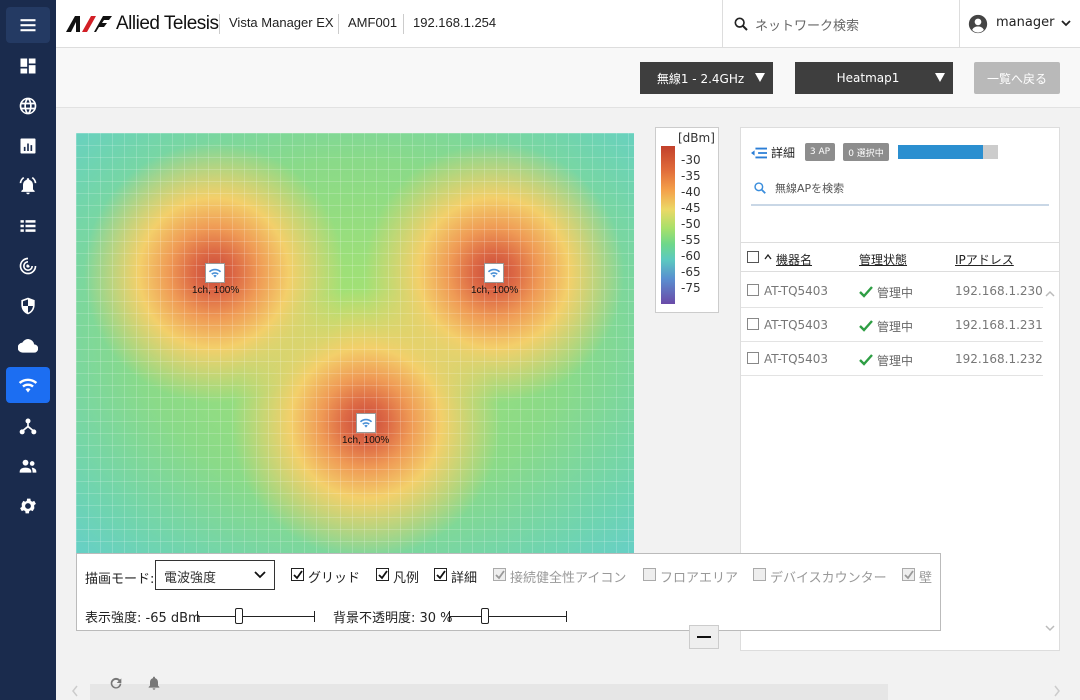 This screenshot has width=1080, height=700. What do you see at coordinates (568, 578) in the screenshot?
I see `connection-health-label: 接続健全性アイコン` at bounding box center [568, 578].